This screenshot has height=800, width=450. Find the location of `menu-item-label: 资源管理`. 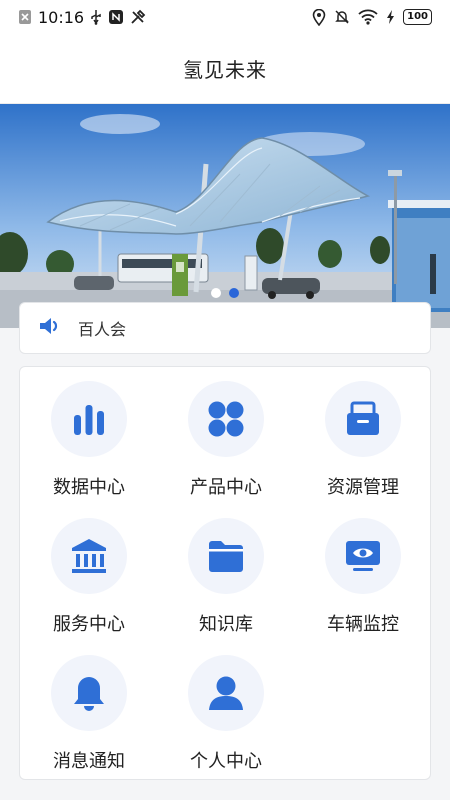

menu-item-label: 资源管理 is located at coordinates (363, 487).